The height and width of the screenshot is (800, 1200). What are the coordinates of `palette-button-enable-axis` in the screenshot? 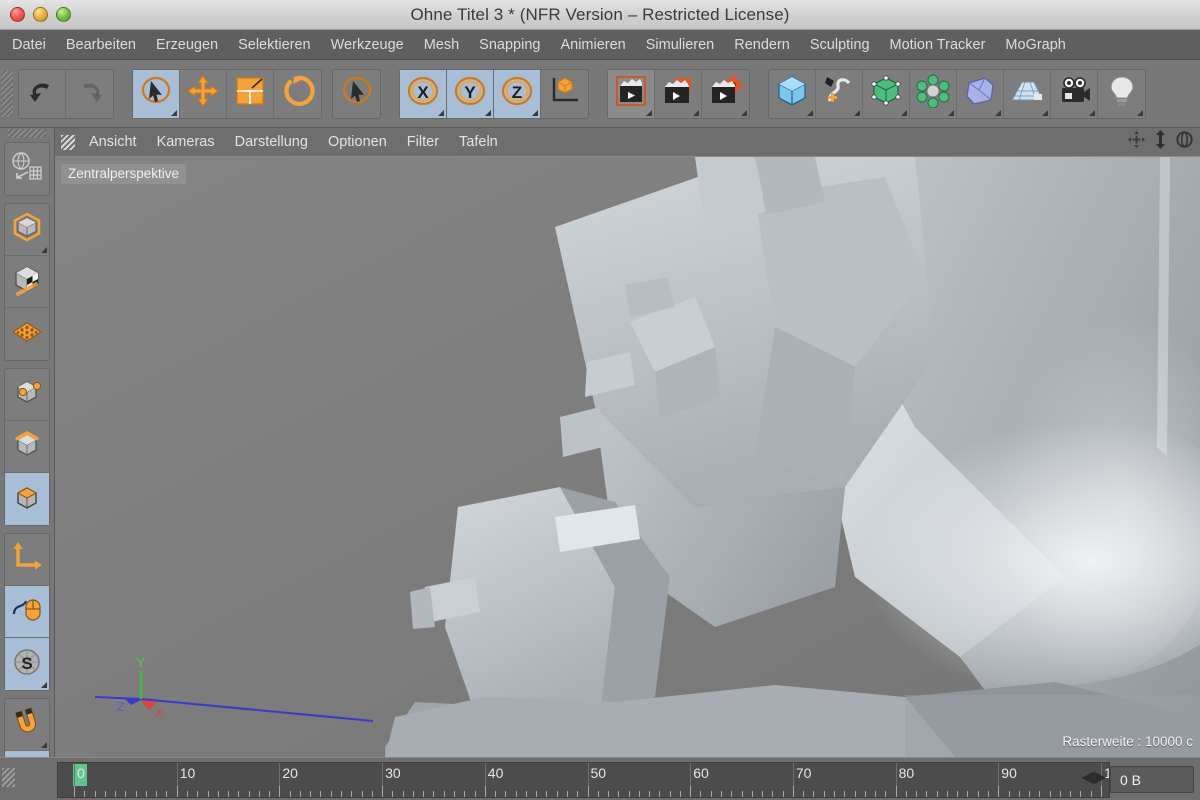 It's located at (27, 560).